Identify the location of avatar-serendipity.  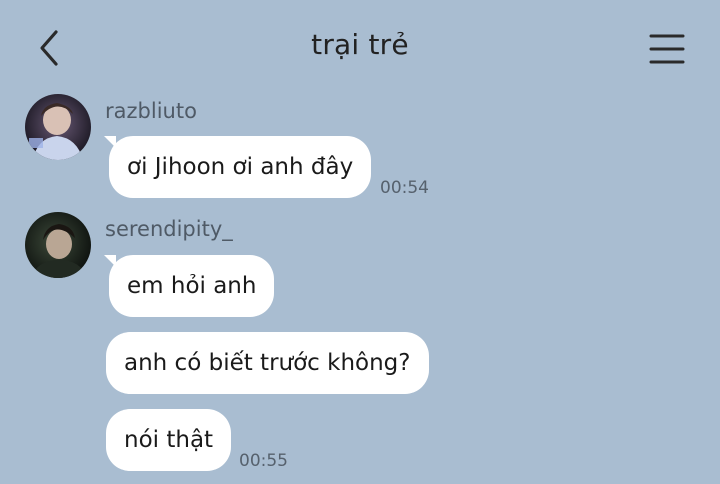
(58, 245).